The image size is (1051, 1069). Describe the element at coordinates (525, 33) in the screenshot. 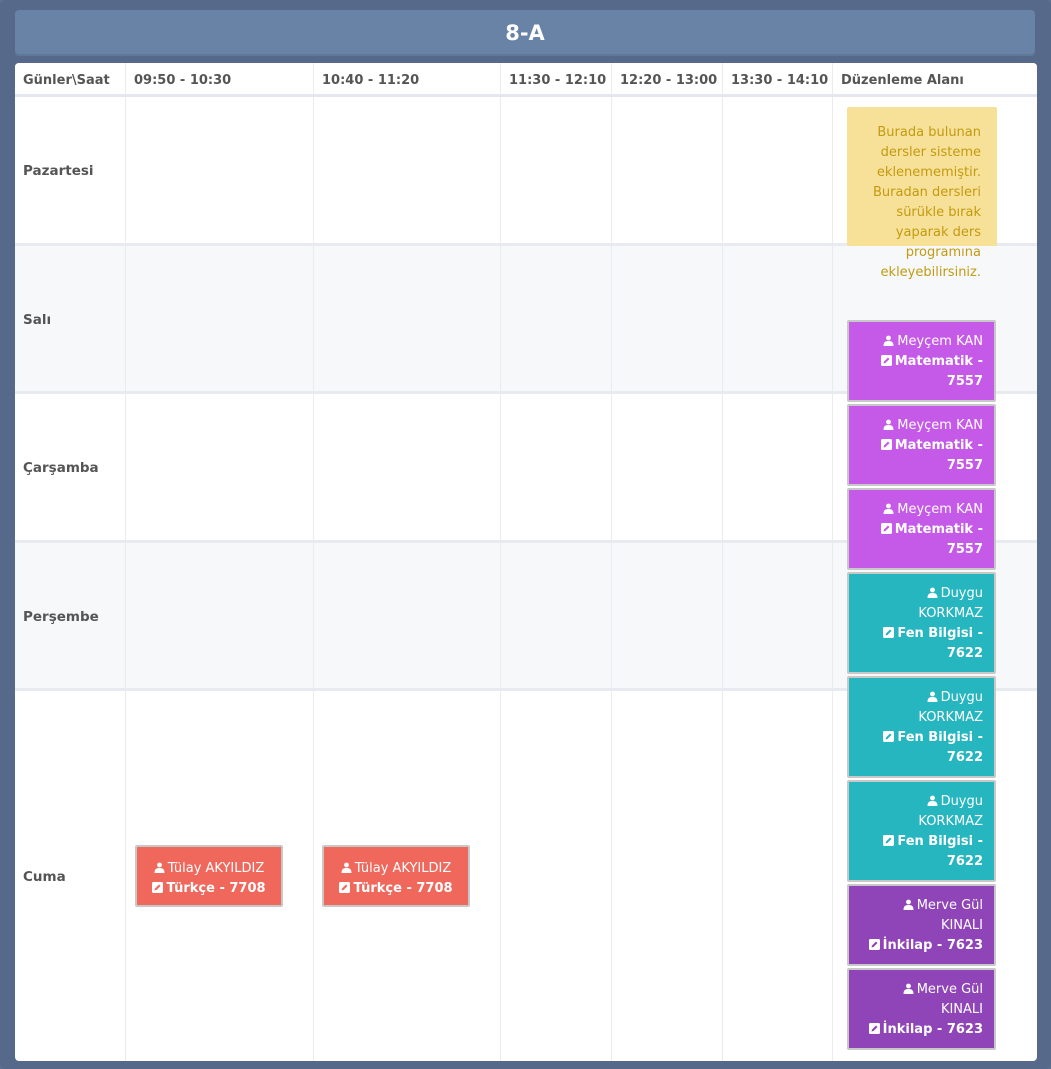

I see `class-title: 8-A` at that location.